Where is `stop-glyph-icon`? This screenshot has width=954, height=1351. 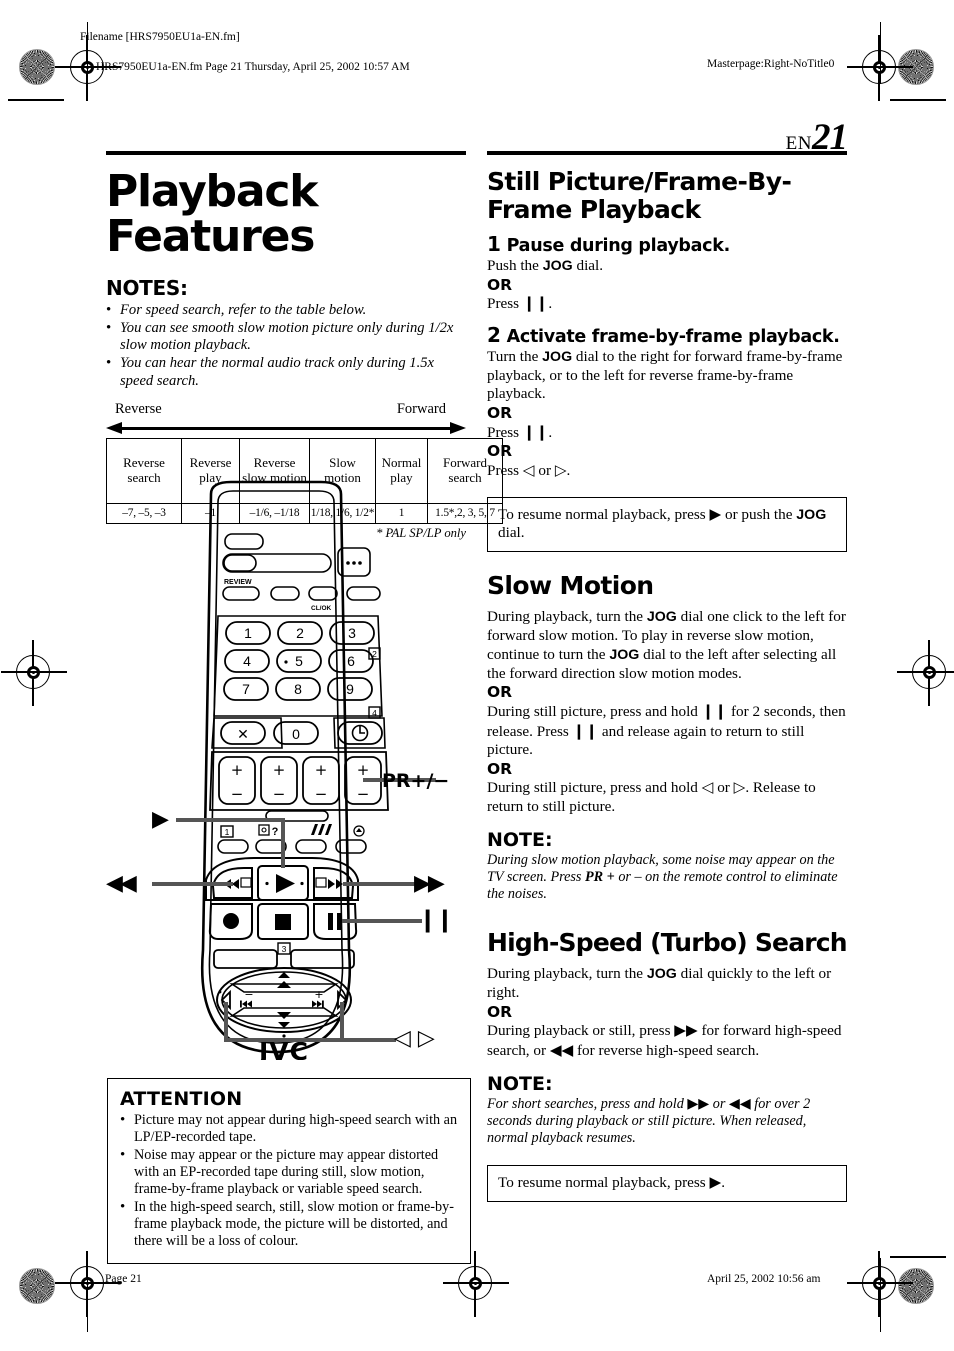
stop-glyph-icon is located at coordinates (283, 922).